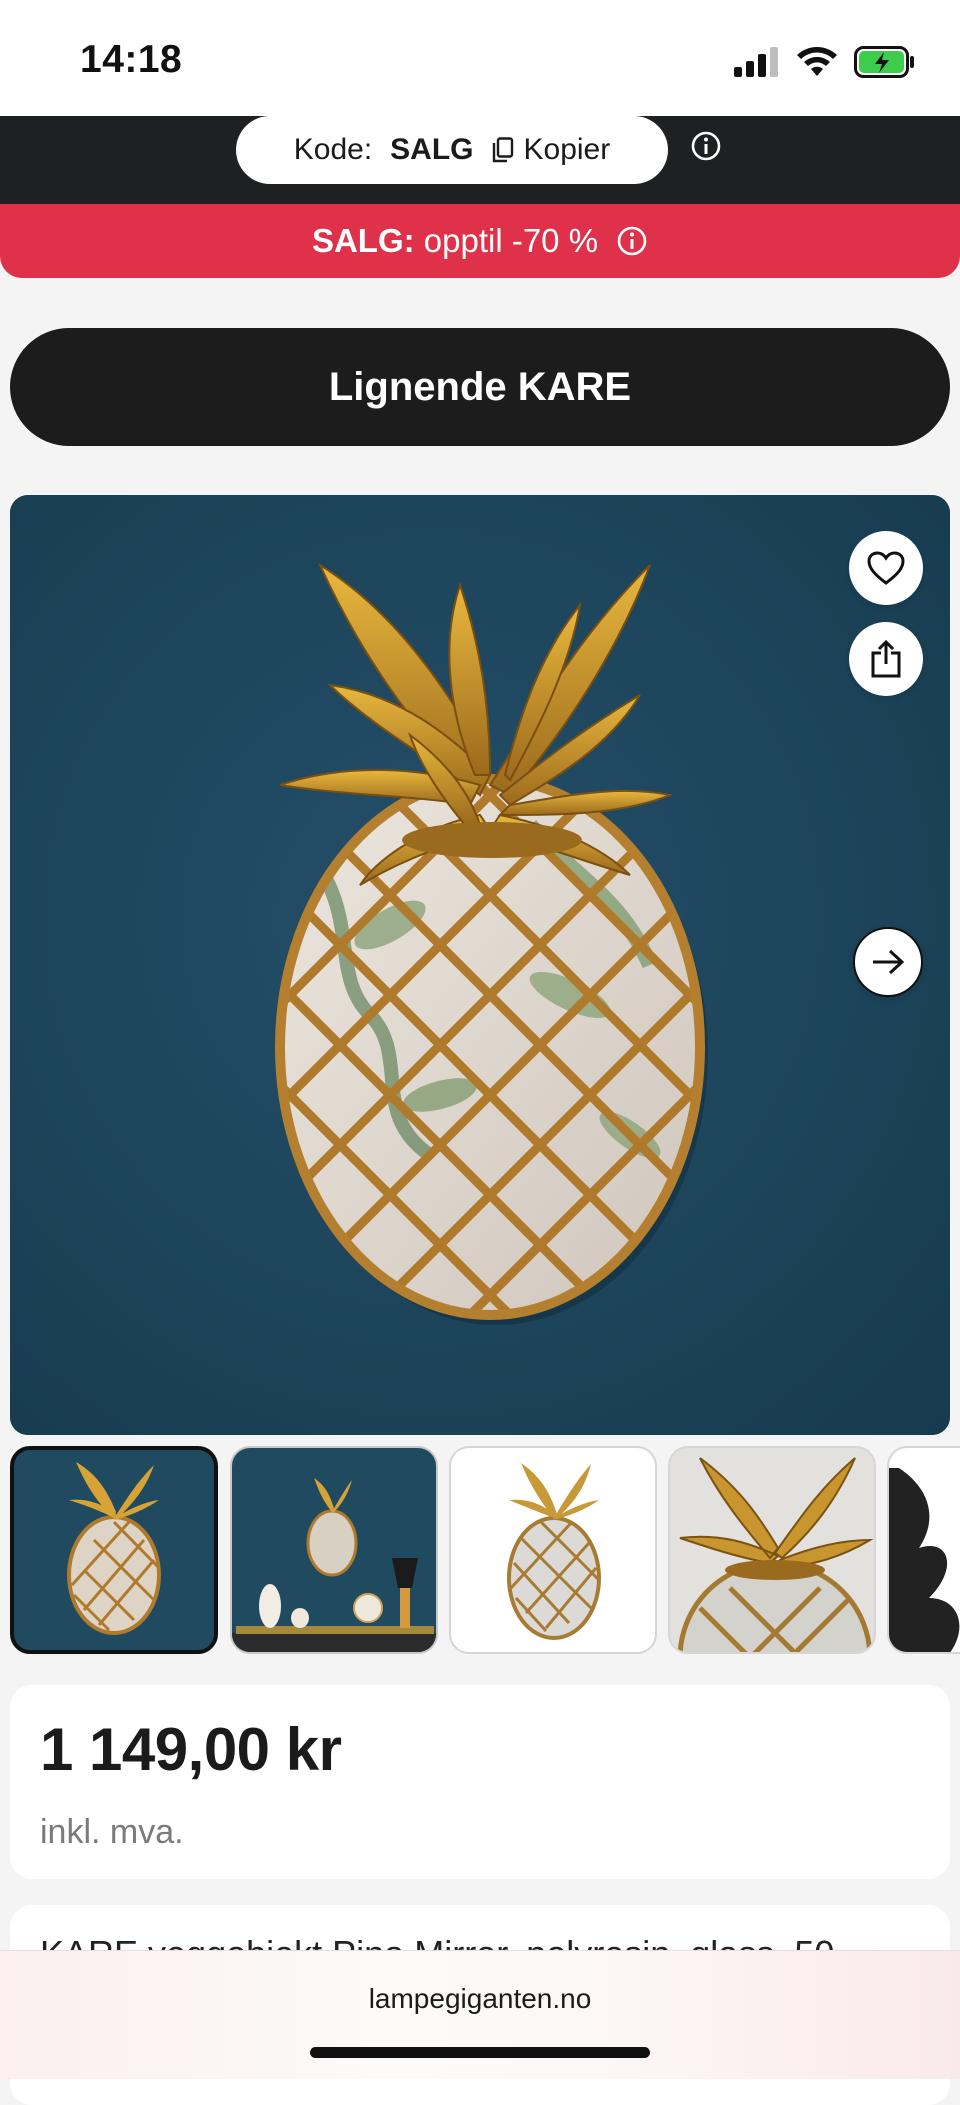 This screenshot has height=2105, width=960. What do you see at coordinates (924, 1560) in the screenshot?
I see `thumbnail-5-image` at bounding box center [924, 1560].